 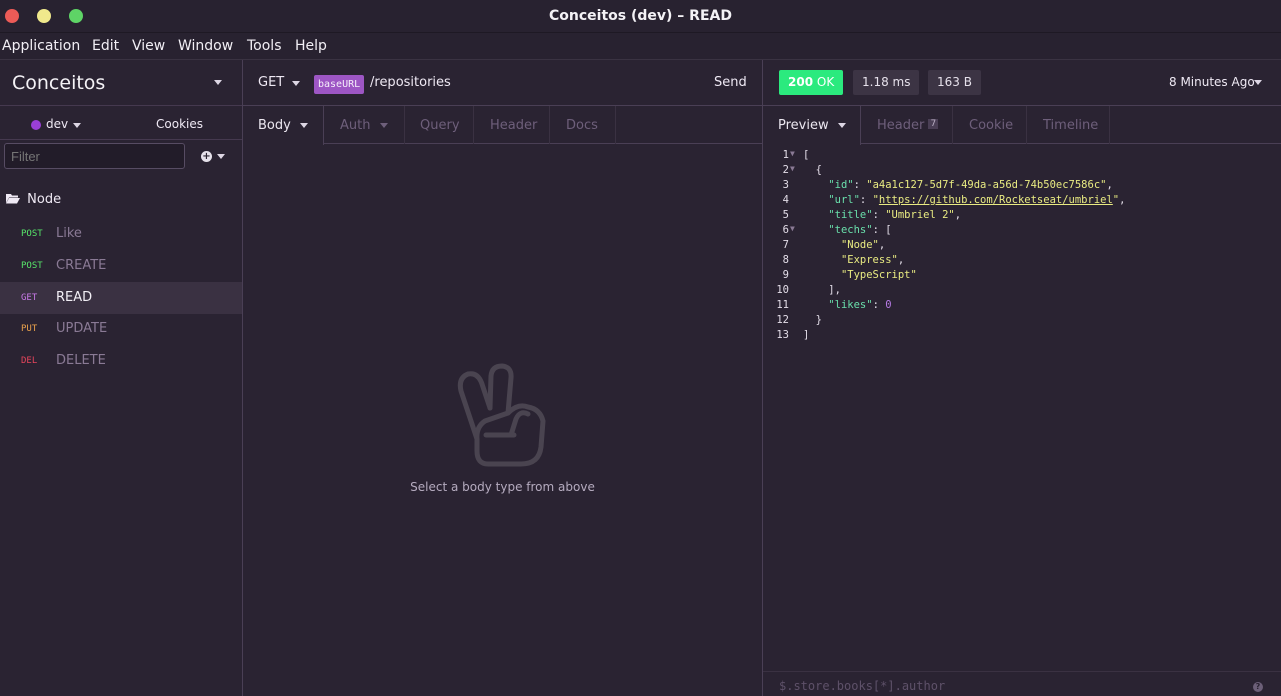 I want to click on url-path-input: /repositories, so click(x=410, y=82).